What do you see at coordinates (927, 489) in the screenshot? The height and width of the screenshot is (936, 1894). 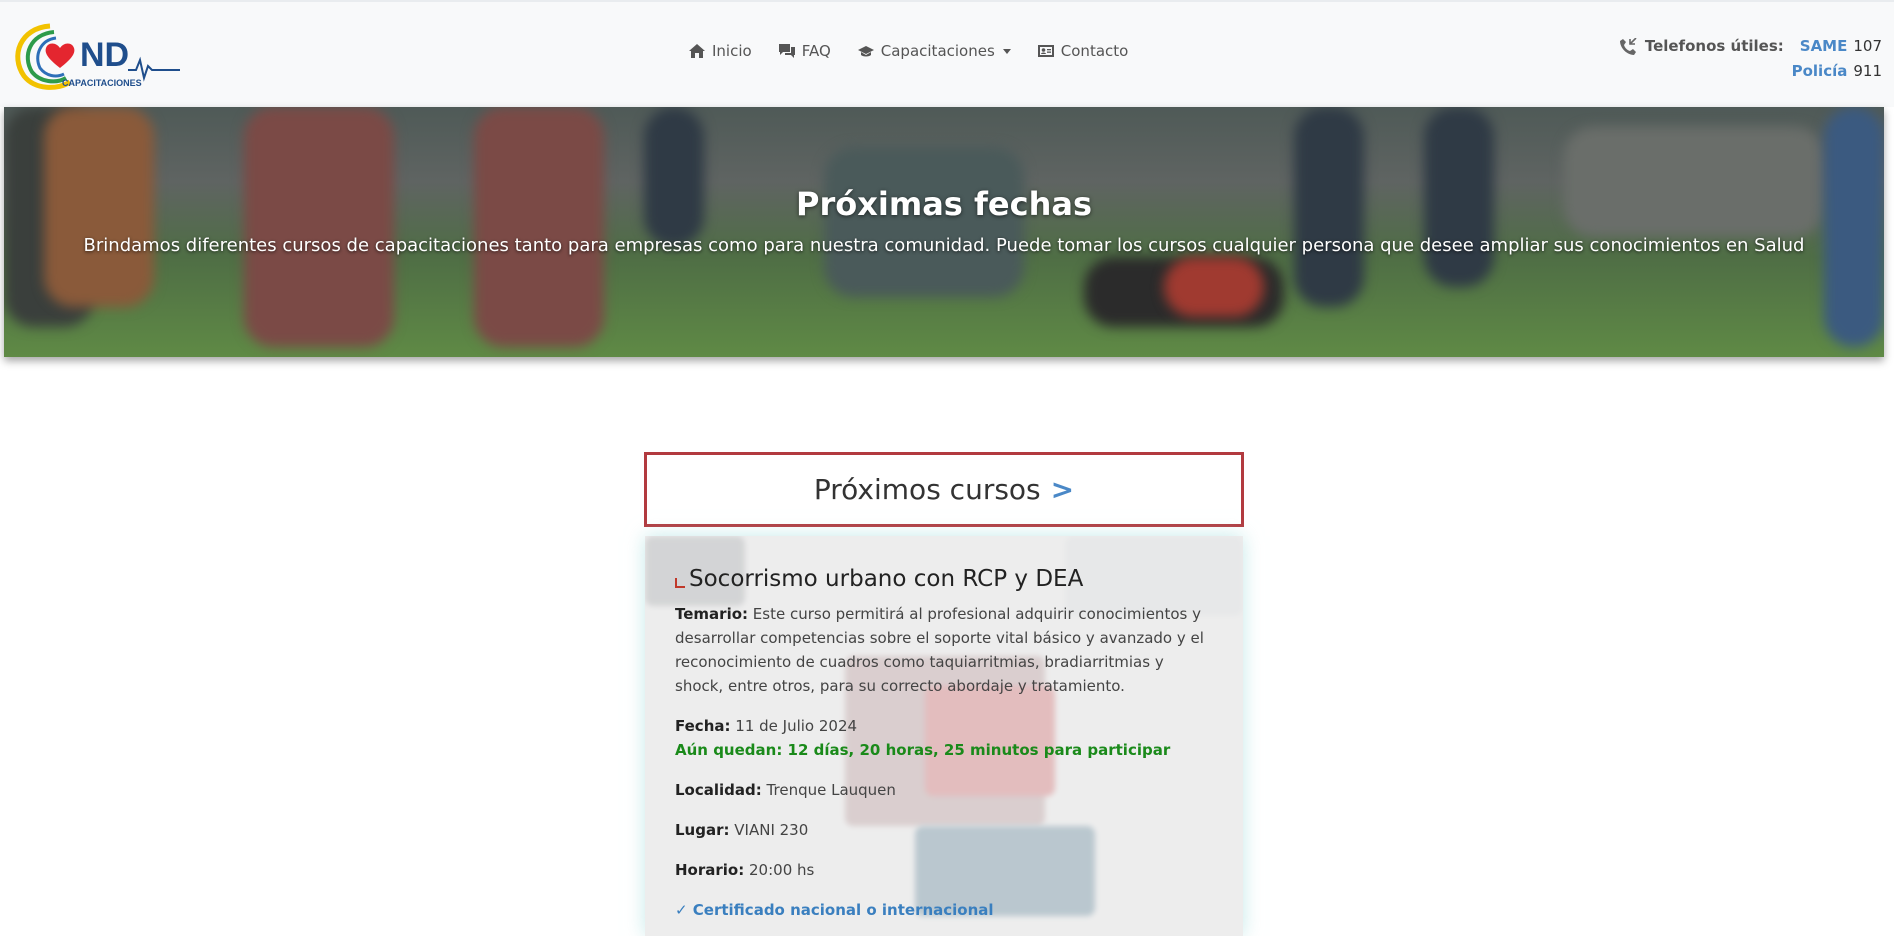 I see `upcoming-courses-title: Próximos cursos` at bounding box center [927, 489].